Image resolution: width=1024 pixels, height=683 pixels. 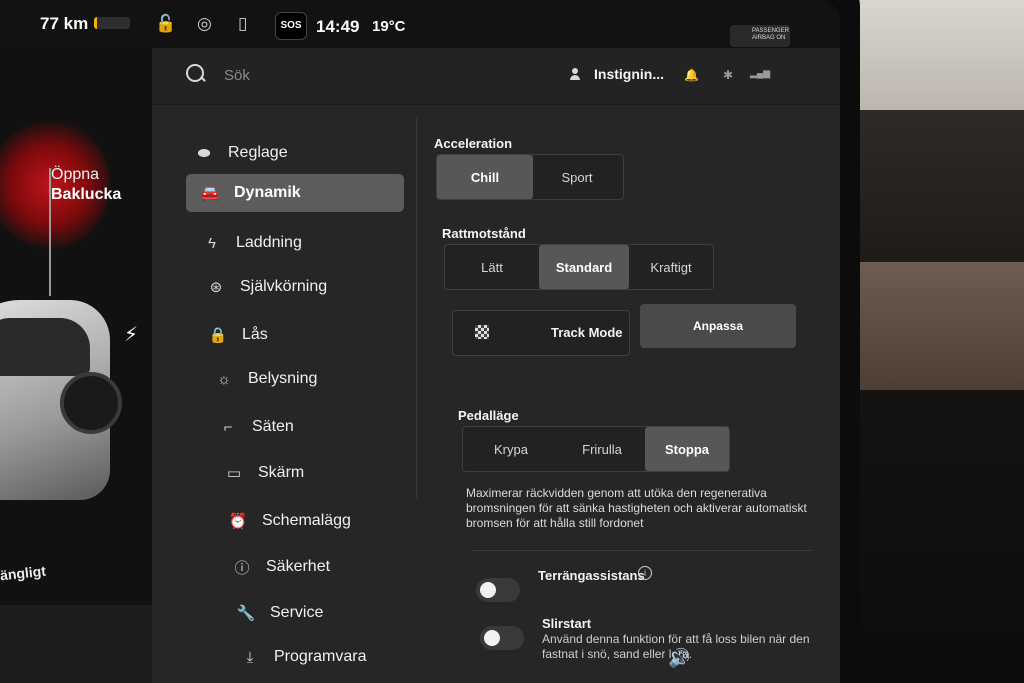 What do you see at coordinates (298, 566) in the screenshot?
I see `sidebar-item-label: Säkerhet` at bounding box center [298, 566].